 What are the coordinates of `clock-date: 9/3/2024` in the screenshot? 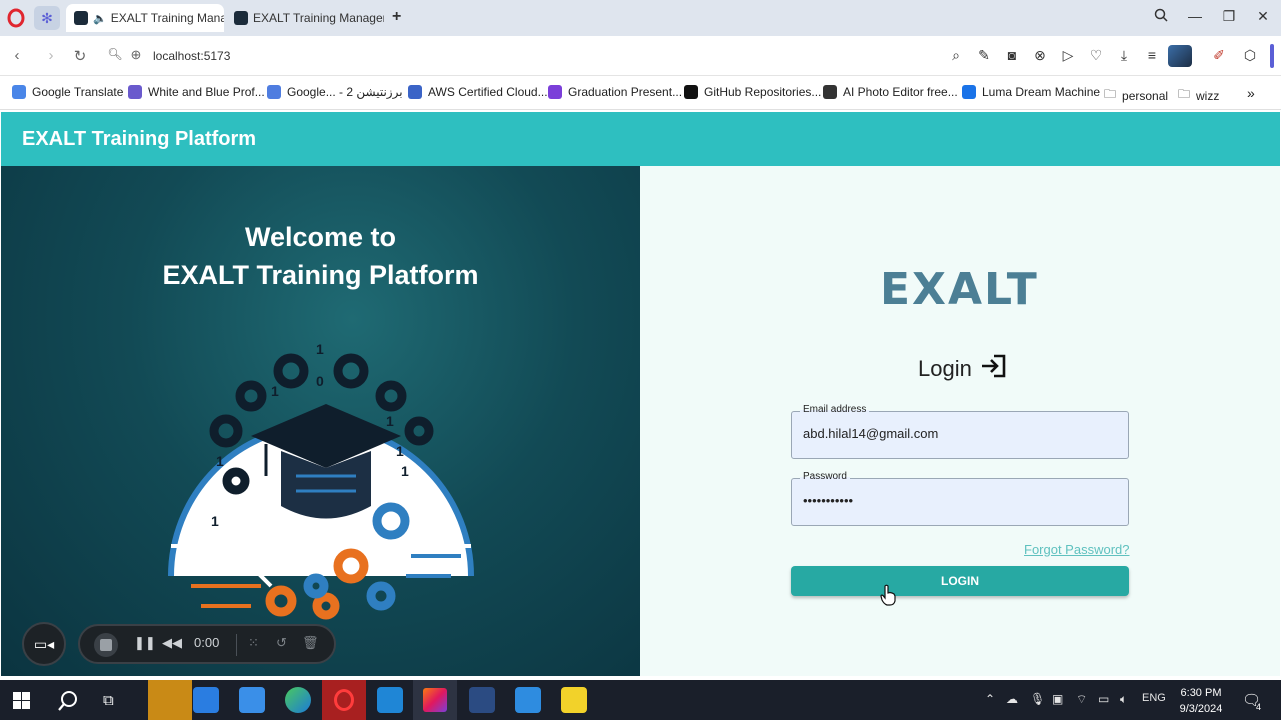 It's located at (1201, 709).